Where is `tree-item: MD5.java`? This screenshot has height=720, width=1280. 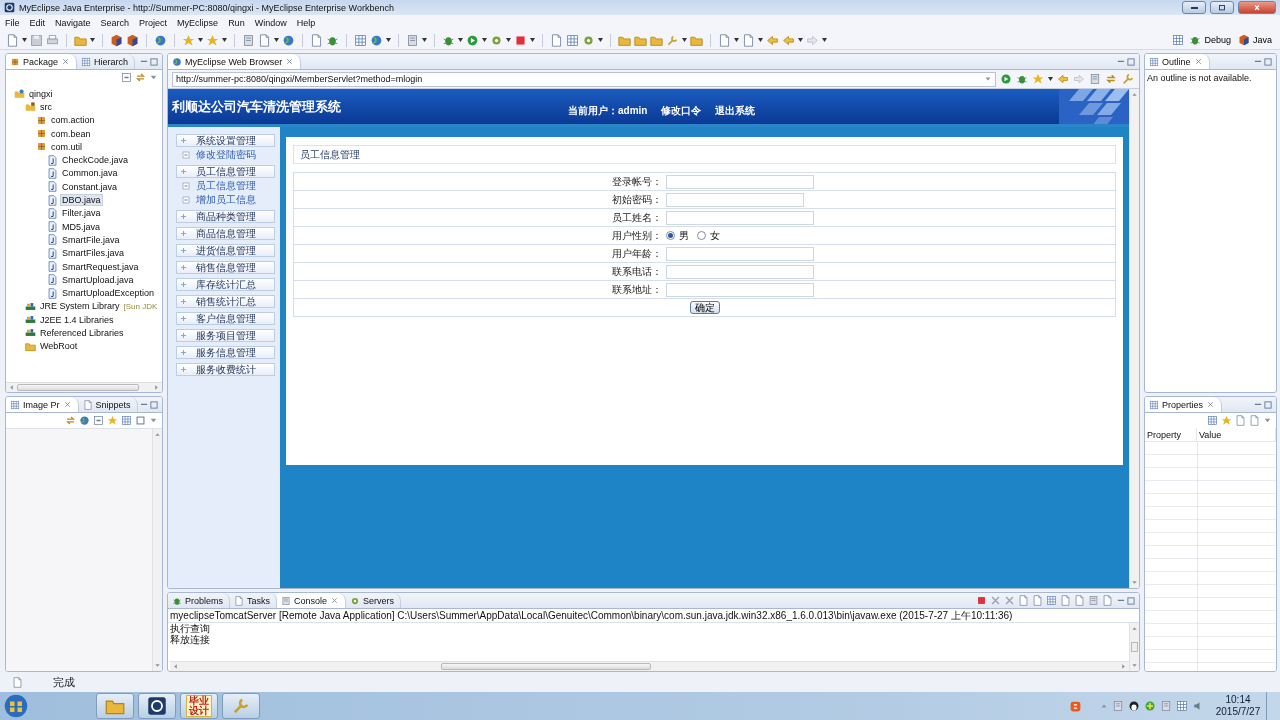 tree-item: MD5.java is located at coordinates (81, 226).